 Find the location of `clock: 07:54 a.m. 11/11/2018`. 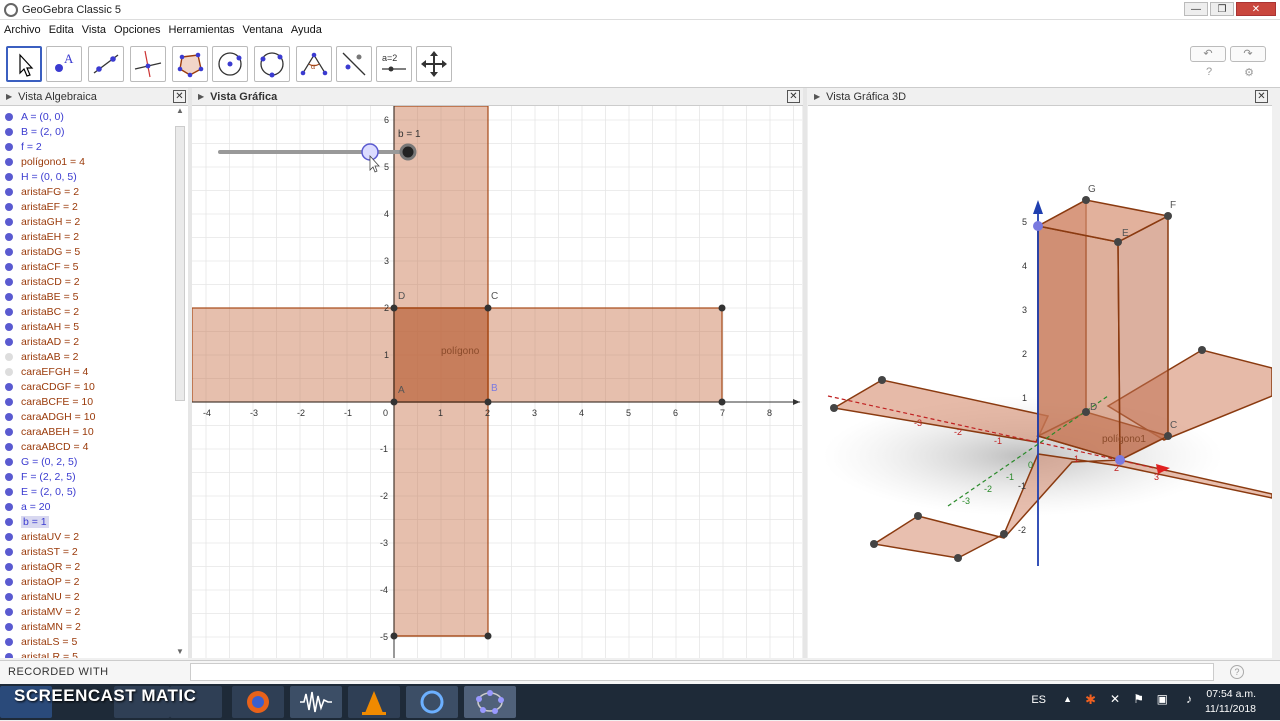

clock: 07:54 a.m. 11/11/2018 is located at coordinates (1230, 702).